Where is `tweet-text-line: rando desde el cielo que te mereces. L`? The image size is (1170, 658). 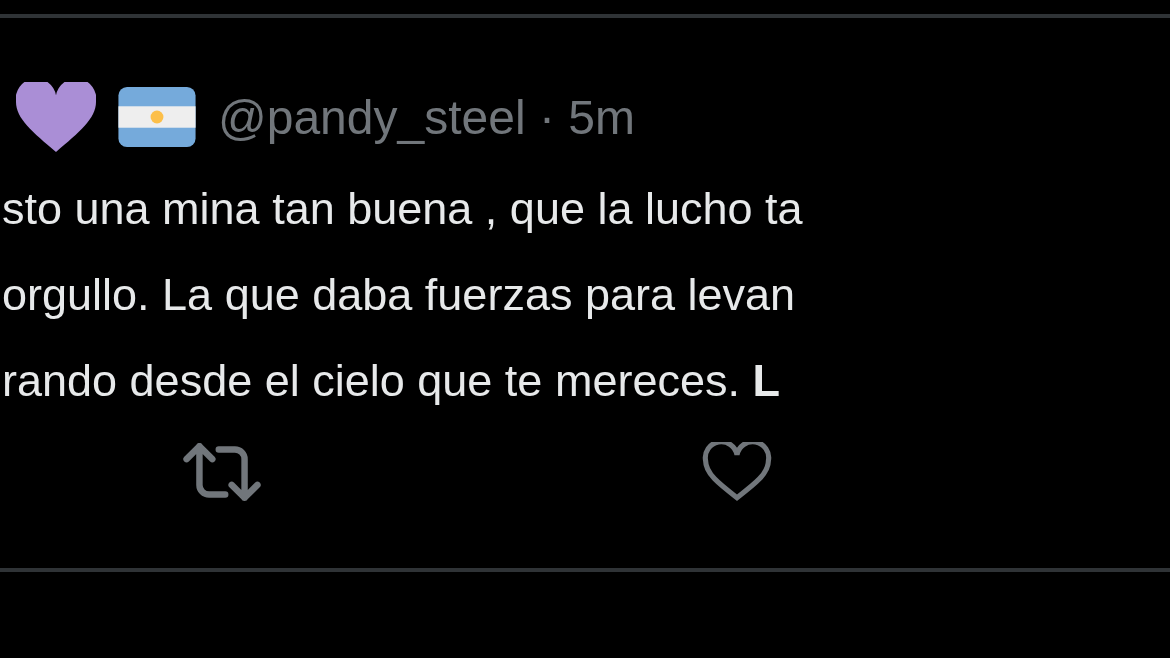 tweet-text-line: rando desde el cielo que te mereces. L is located at coordinates (391, 381).